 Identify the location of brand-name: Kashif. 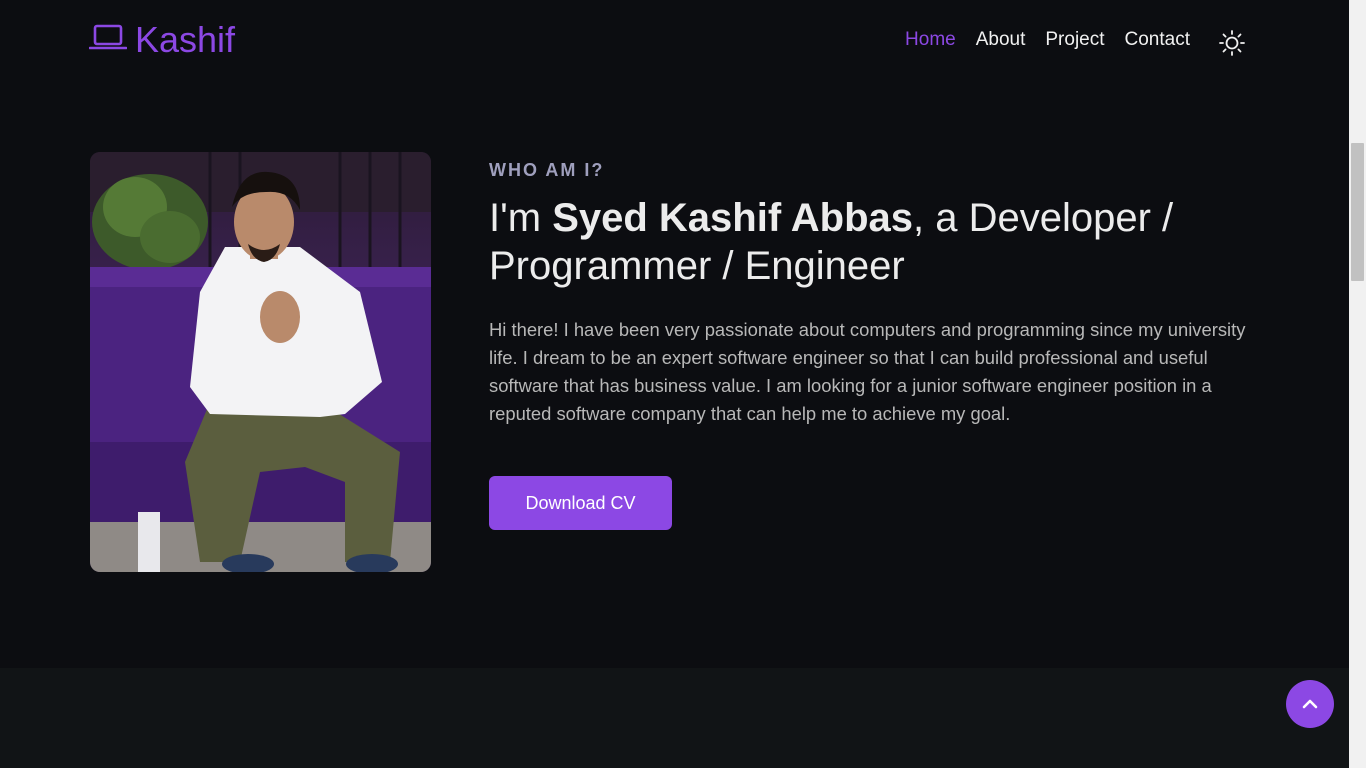
(185, 39).